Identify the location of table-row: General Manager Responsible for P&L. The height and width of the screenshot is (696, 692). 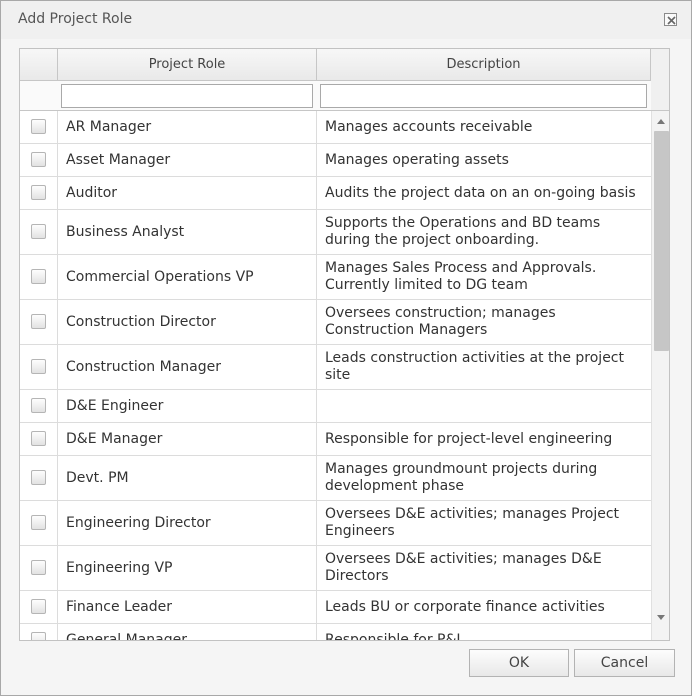
(335, 632).